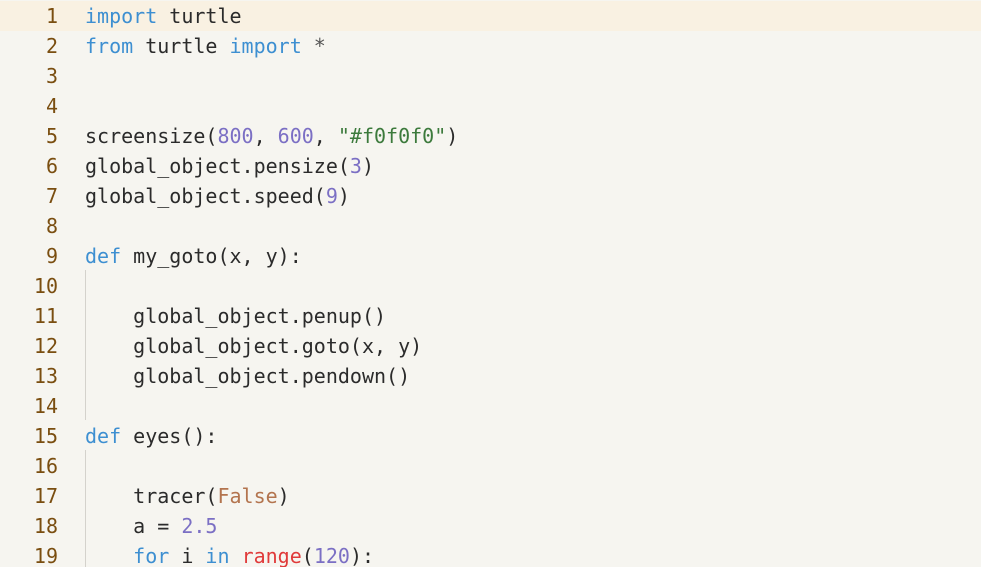 The height and width of the screenshot is (567, 981). Describe the element at coordinates (169, 436) in the screenshot. I see `code-token: eyes():` at that location.